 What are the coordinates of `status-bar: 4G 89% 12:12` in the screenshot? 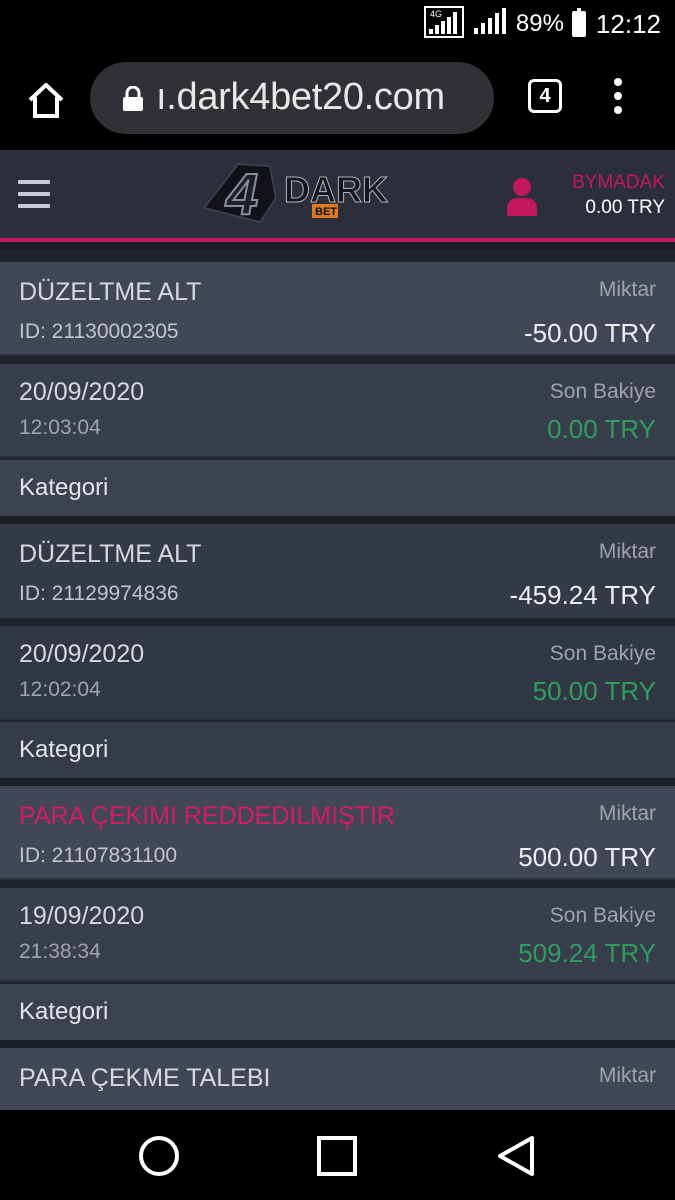 It's located at (337, 24).